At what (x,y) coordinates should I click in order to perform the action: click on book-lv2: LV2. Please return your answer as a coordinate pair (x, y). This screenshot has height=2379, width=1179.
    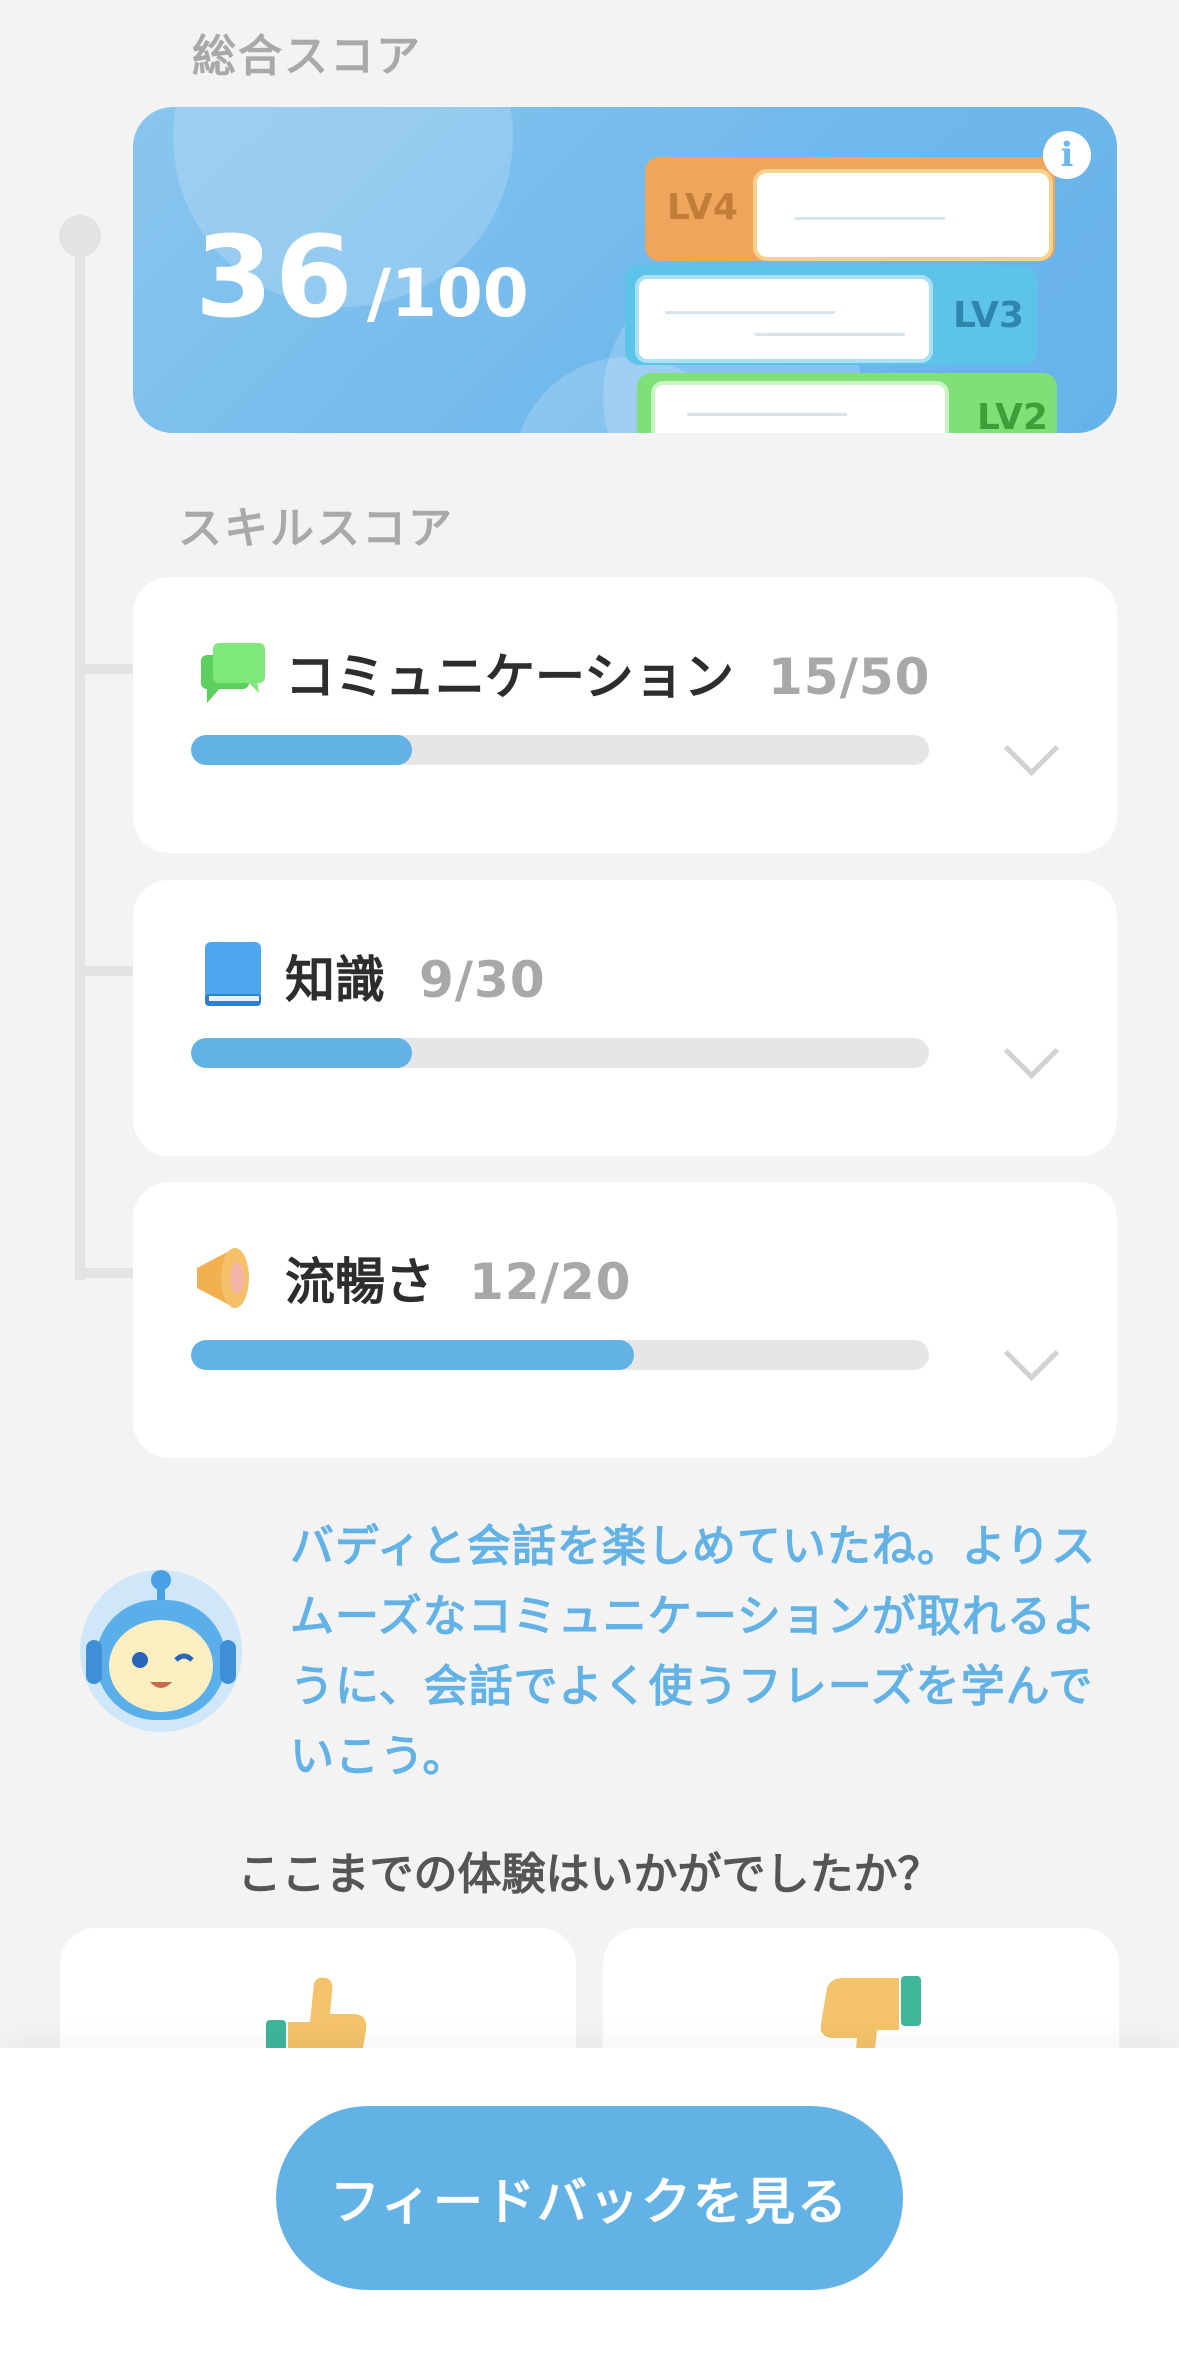
    Looking at the image, I should click on (847, 403).